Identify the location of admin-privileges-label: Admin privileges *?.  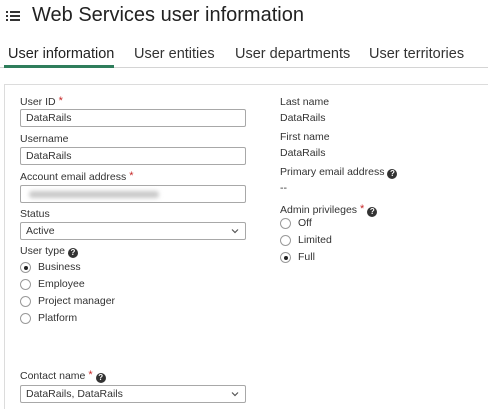
(329, 210).